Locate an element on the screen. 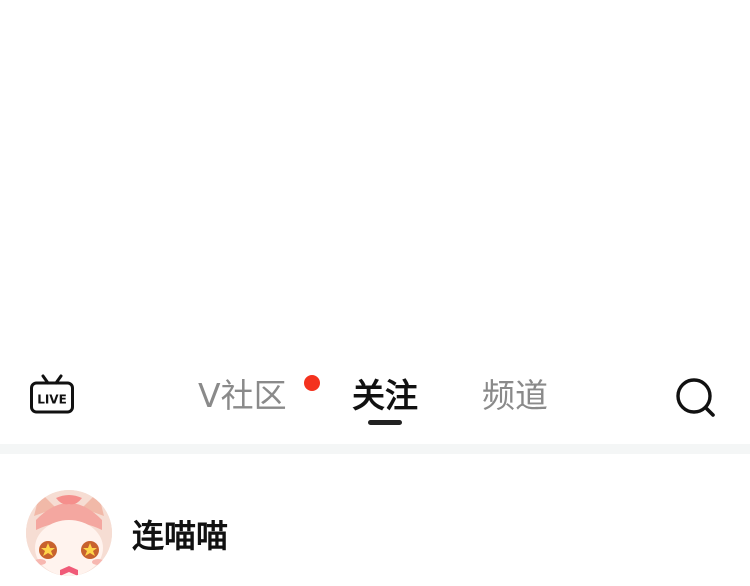 This screenshot has width=750, height=586. search-icon is located at coordinates (695, 397).